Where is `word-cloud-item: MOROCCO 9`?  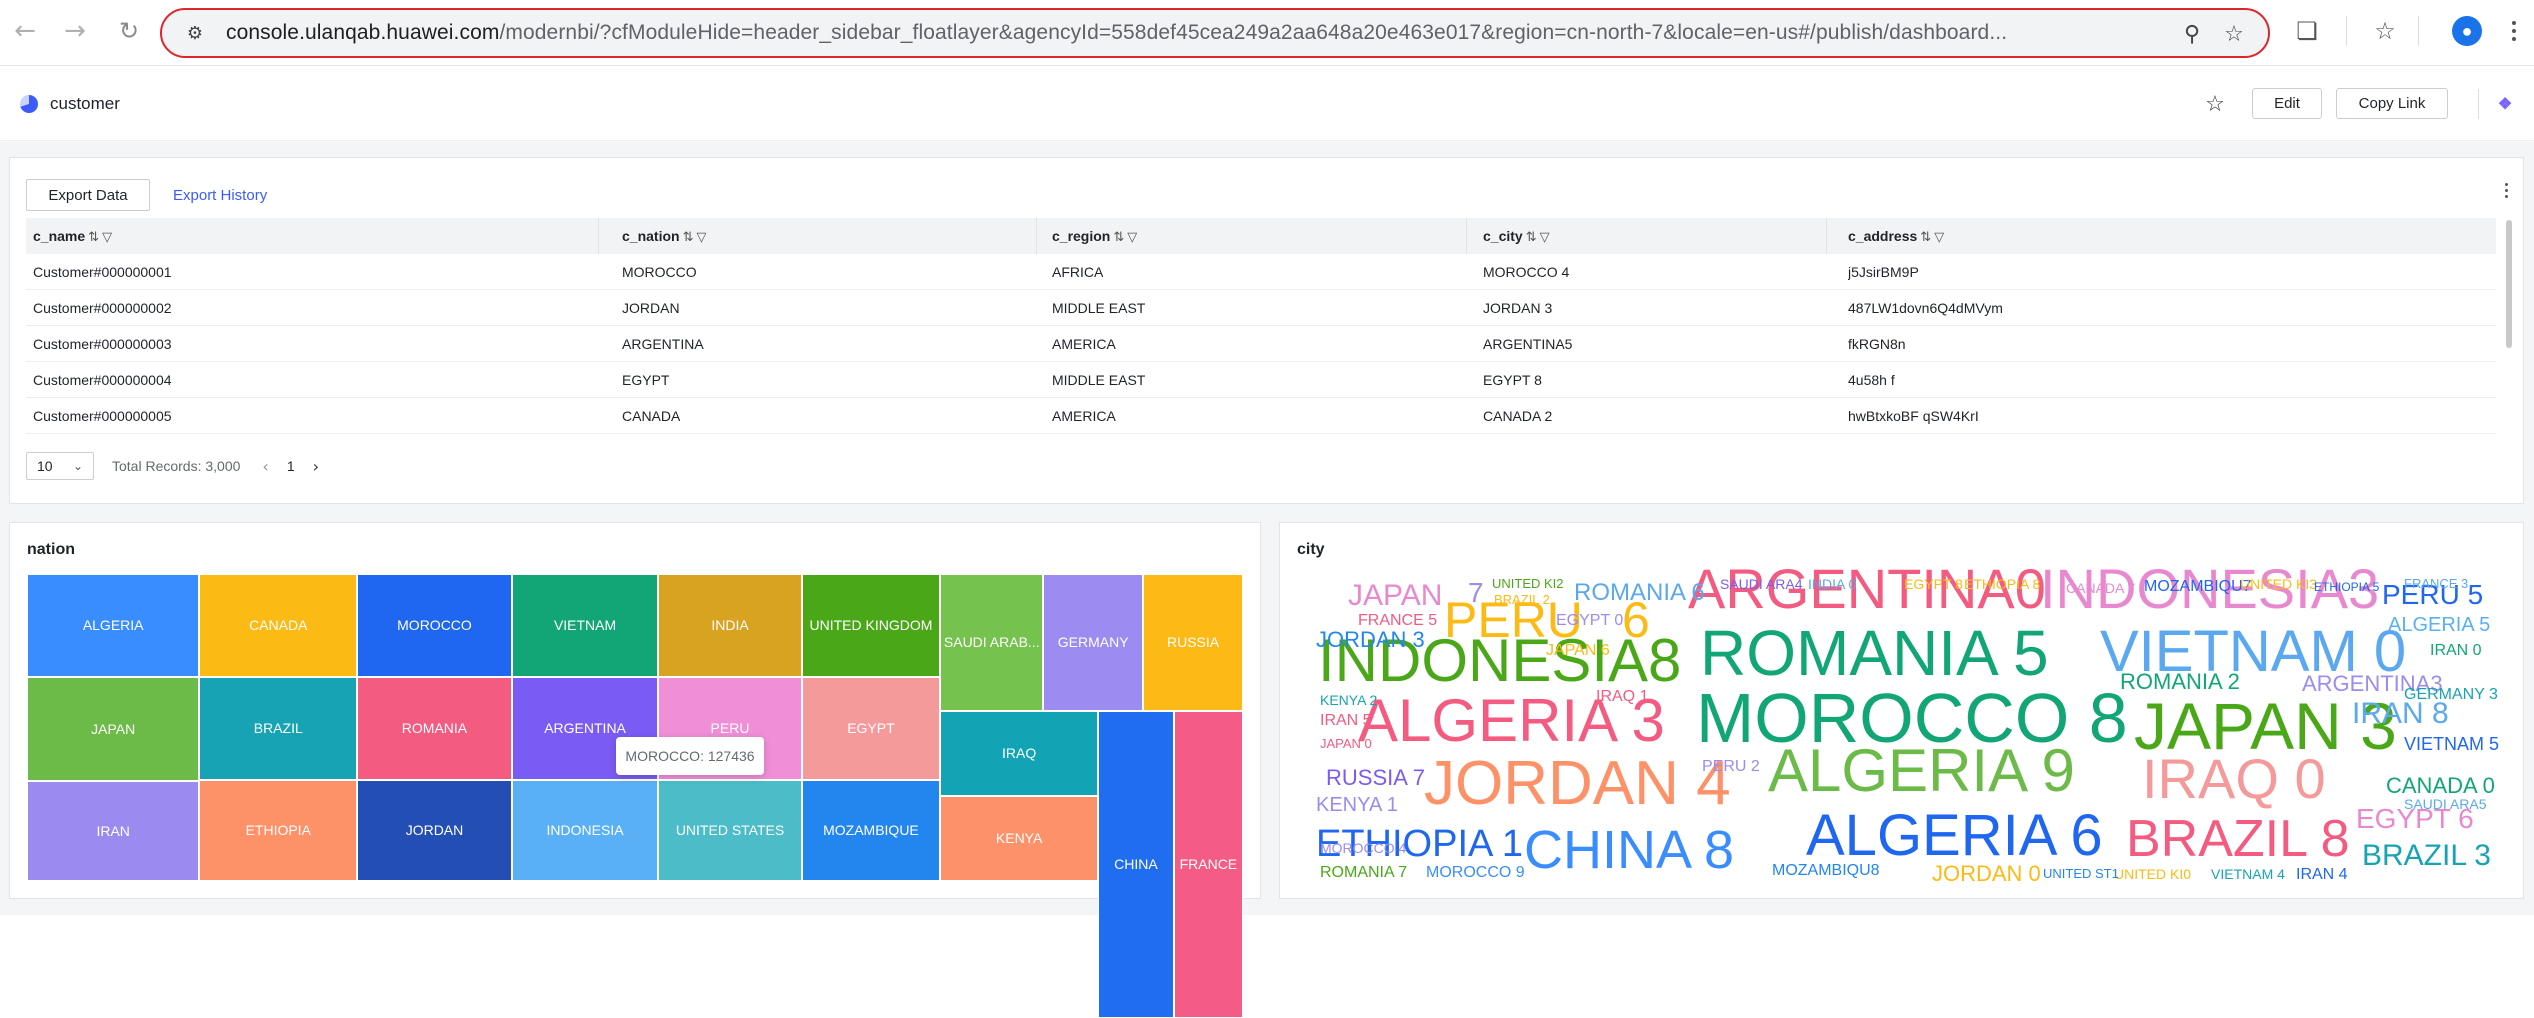
word-cloud-item: MOROCCO 9 is located at coordinates (1475, 873).